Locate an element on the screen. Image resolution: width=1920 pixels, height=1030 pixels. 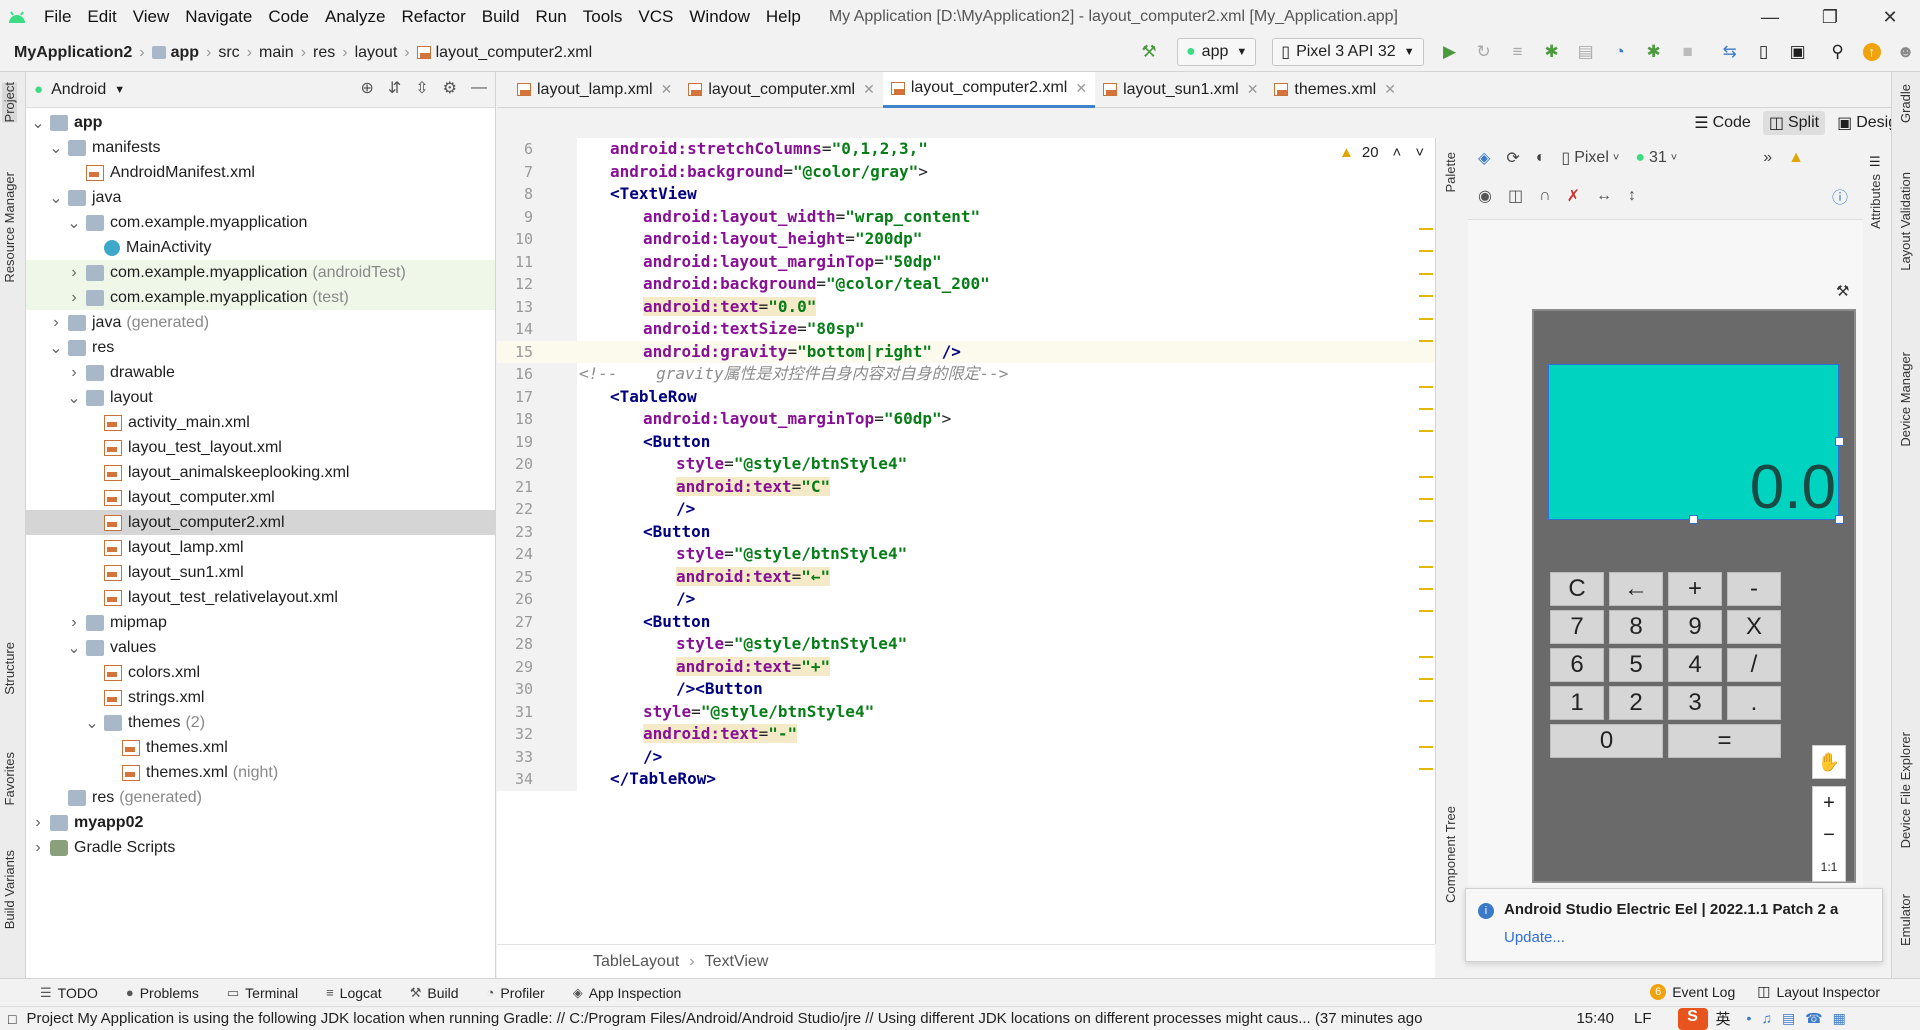
code-line: 33 /> is located at coordinates (966, 757).